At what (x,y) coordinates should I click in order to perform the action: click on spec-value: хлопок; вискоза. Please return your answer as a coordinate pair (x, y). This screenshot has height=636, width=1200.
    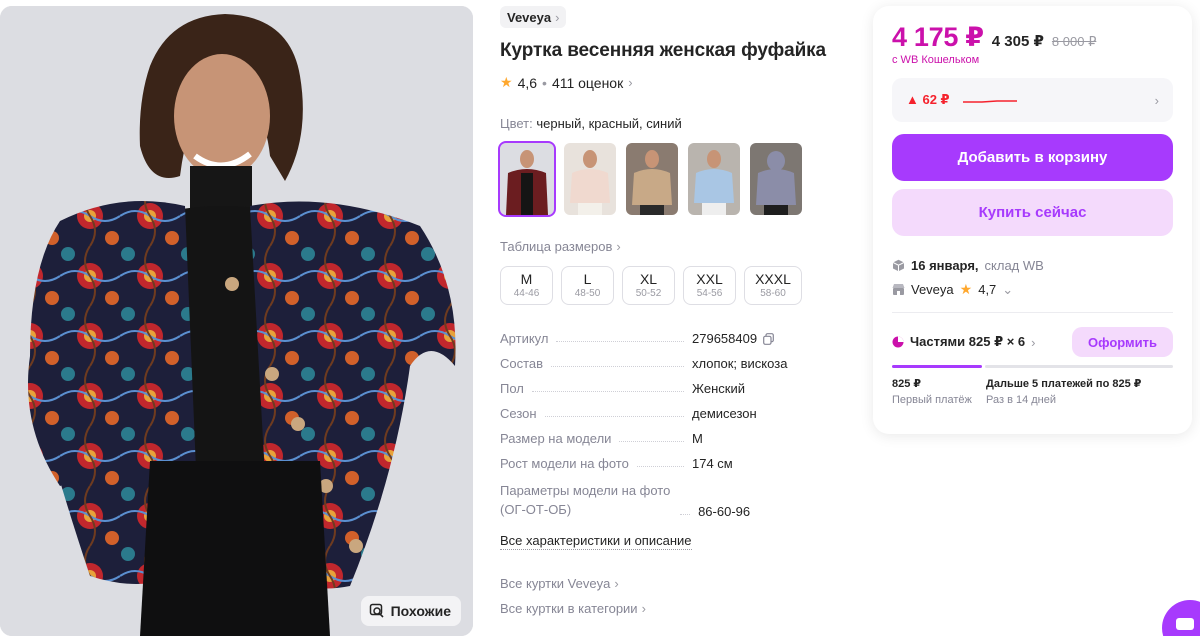
    Looking at the image, I should click on (740, 363).